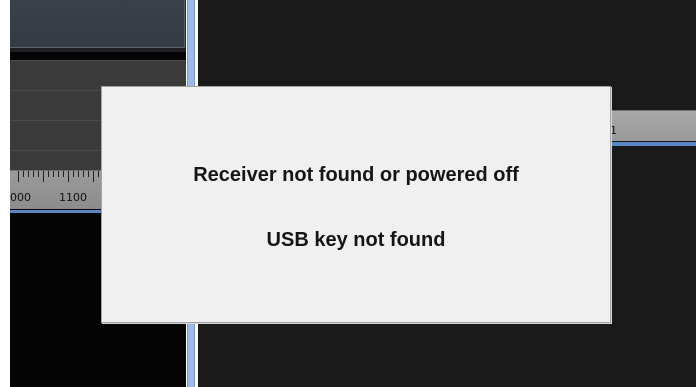 The width and height of the screenshot is (696, 387). Describe the element at coordinates (652, 144) in the screenshot. I see `spectrum-marker-line` at that location.